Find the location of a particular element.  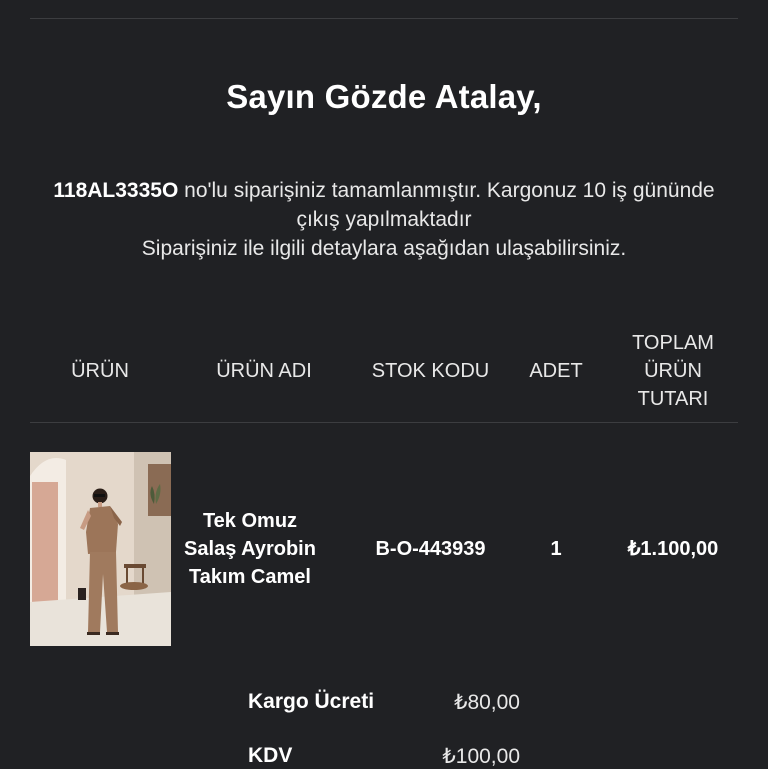

header-product-name: ÜRÜN ADI is located at coordinates (264, 371).